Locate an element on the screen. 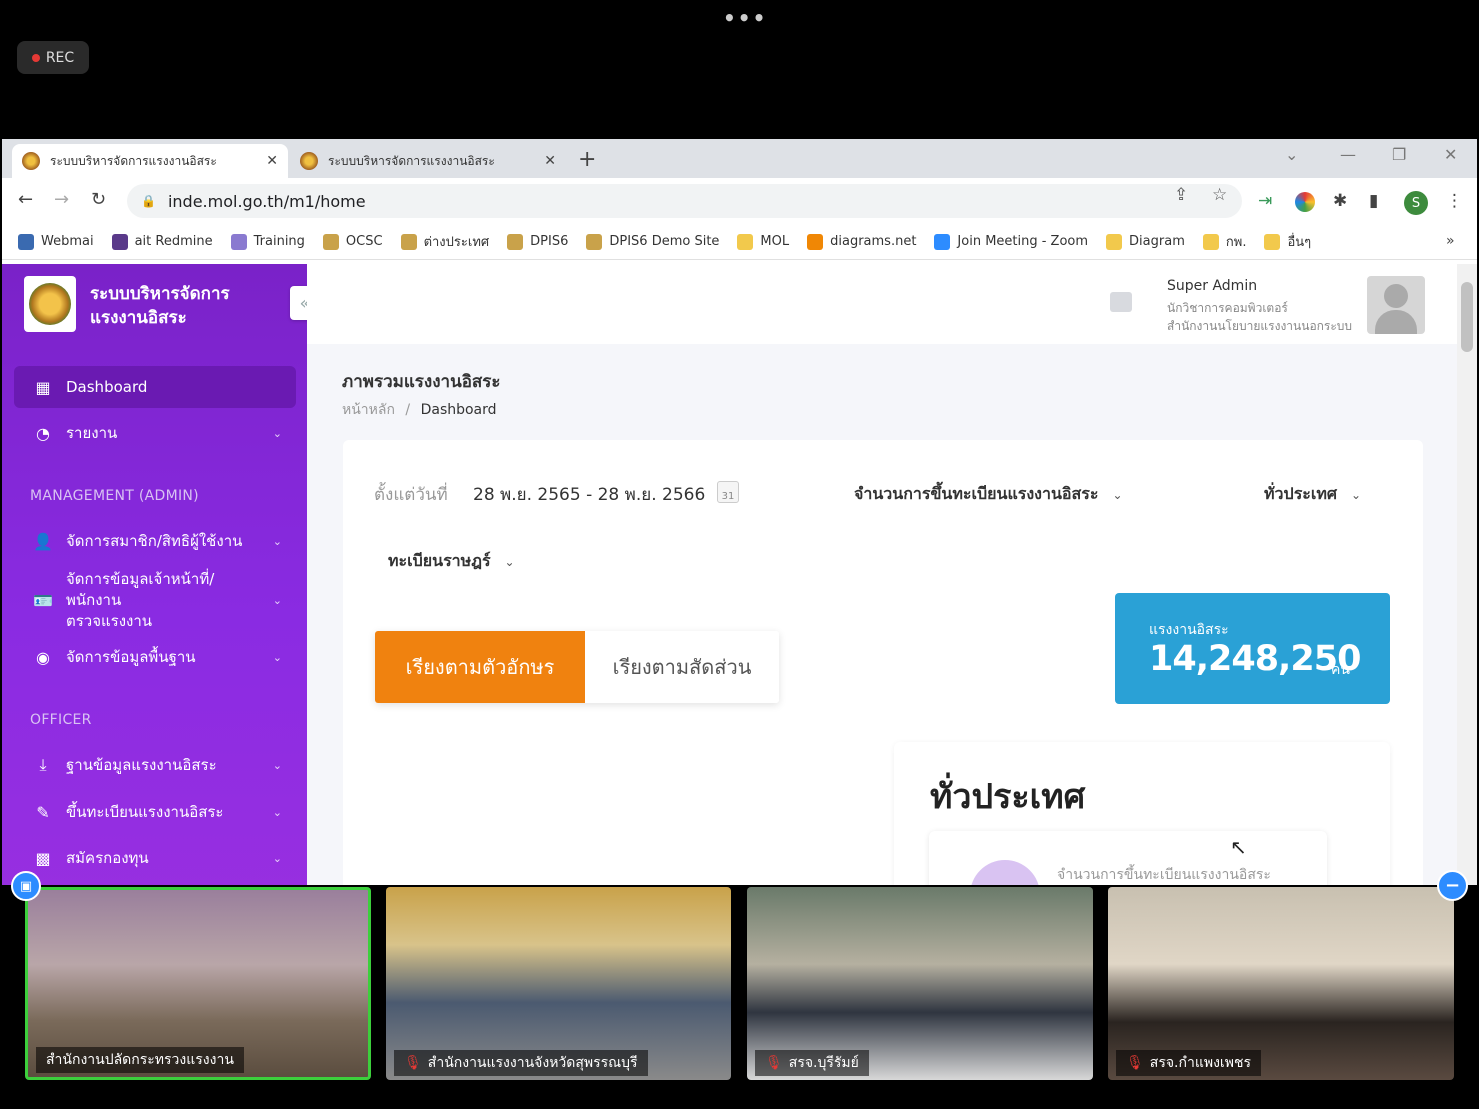 This screenshot has width=1479, height=1109. bookmark-item: DPIS6 Demo Site is located at coordinates (652, 241).